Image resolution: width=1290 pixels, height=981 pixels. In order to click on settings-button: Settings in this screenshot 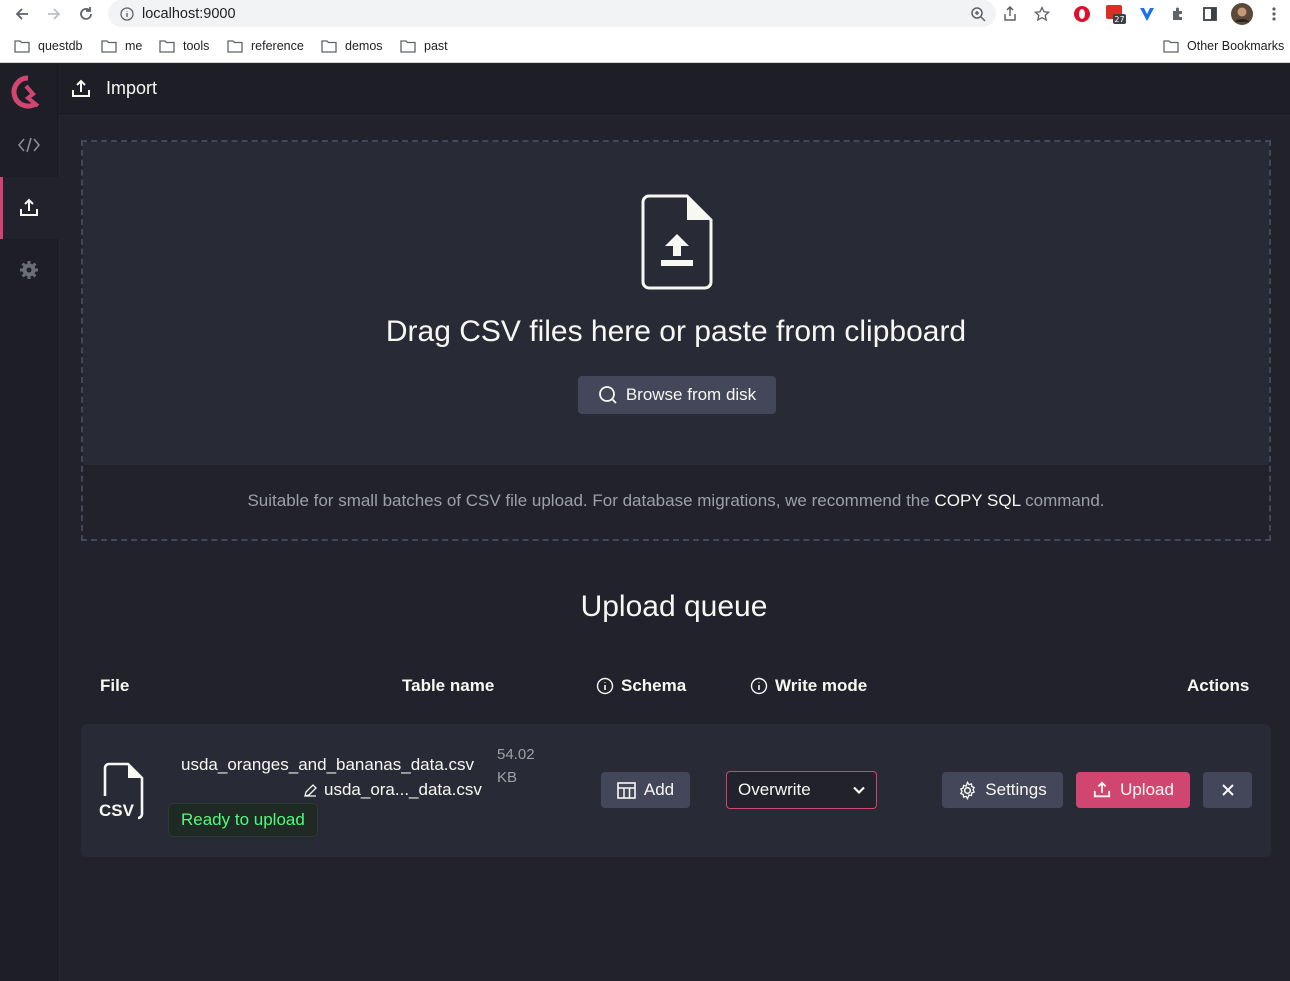, I will do `click(1002, 790)`.